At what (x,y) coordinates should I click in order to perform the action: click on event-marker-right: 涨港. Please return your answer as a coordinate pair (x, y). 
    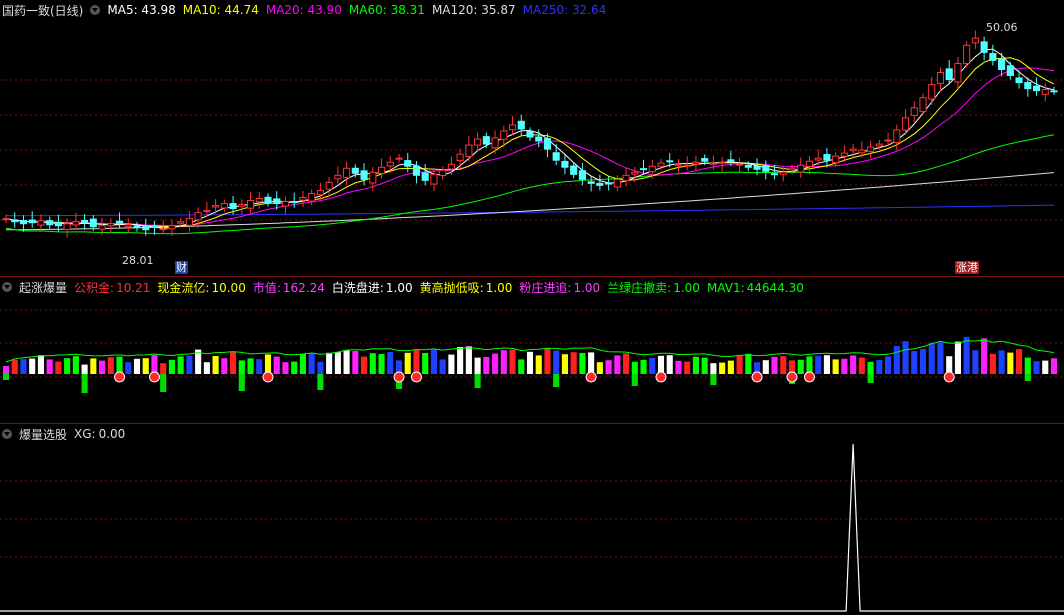
    Looking at the image, I should click on (967, 267).